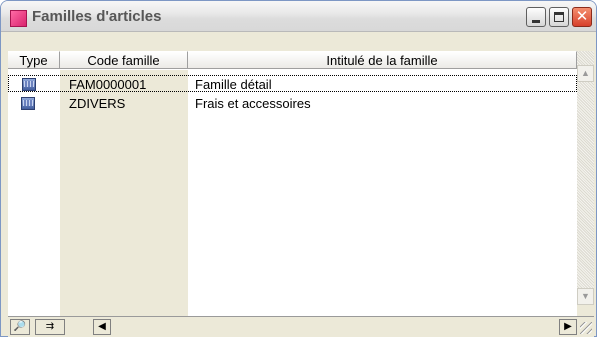 This screenshot has height=339, width=599. I want to click on horizontal-scrollbar-track, so click(335, 327).